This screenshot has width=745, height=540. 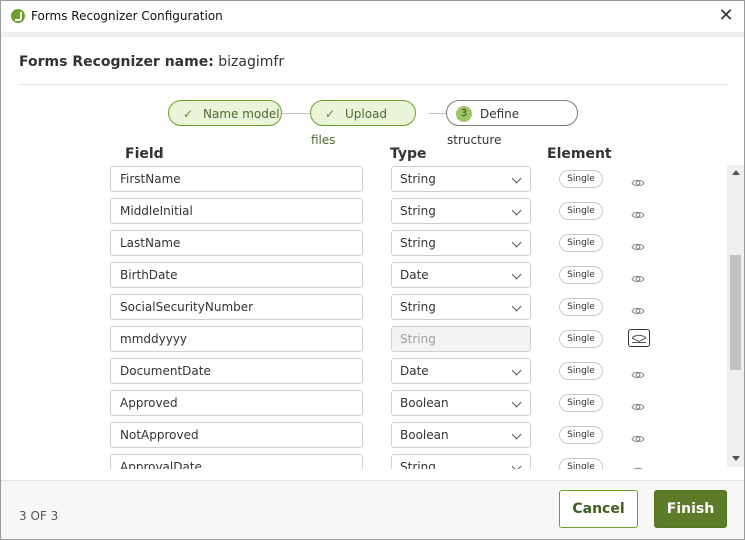 I want to click on recognizer-name-label: Forms Recognizer name:, so click(x=116, y=62).